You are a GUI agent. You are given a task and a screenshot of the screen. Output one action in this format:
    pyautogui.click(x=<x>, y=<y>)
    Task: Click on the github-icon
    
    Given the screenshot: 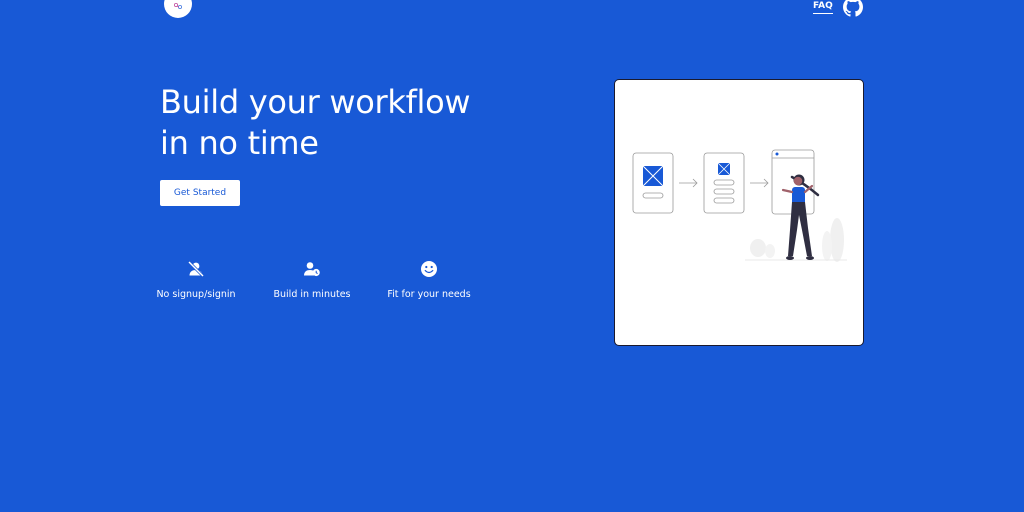 What is the action you would take?
    pyautogui.click(x=853, y=8)
    